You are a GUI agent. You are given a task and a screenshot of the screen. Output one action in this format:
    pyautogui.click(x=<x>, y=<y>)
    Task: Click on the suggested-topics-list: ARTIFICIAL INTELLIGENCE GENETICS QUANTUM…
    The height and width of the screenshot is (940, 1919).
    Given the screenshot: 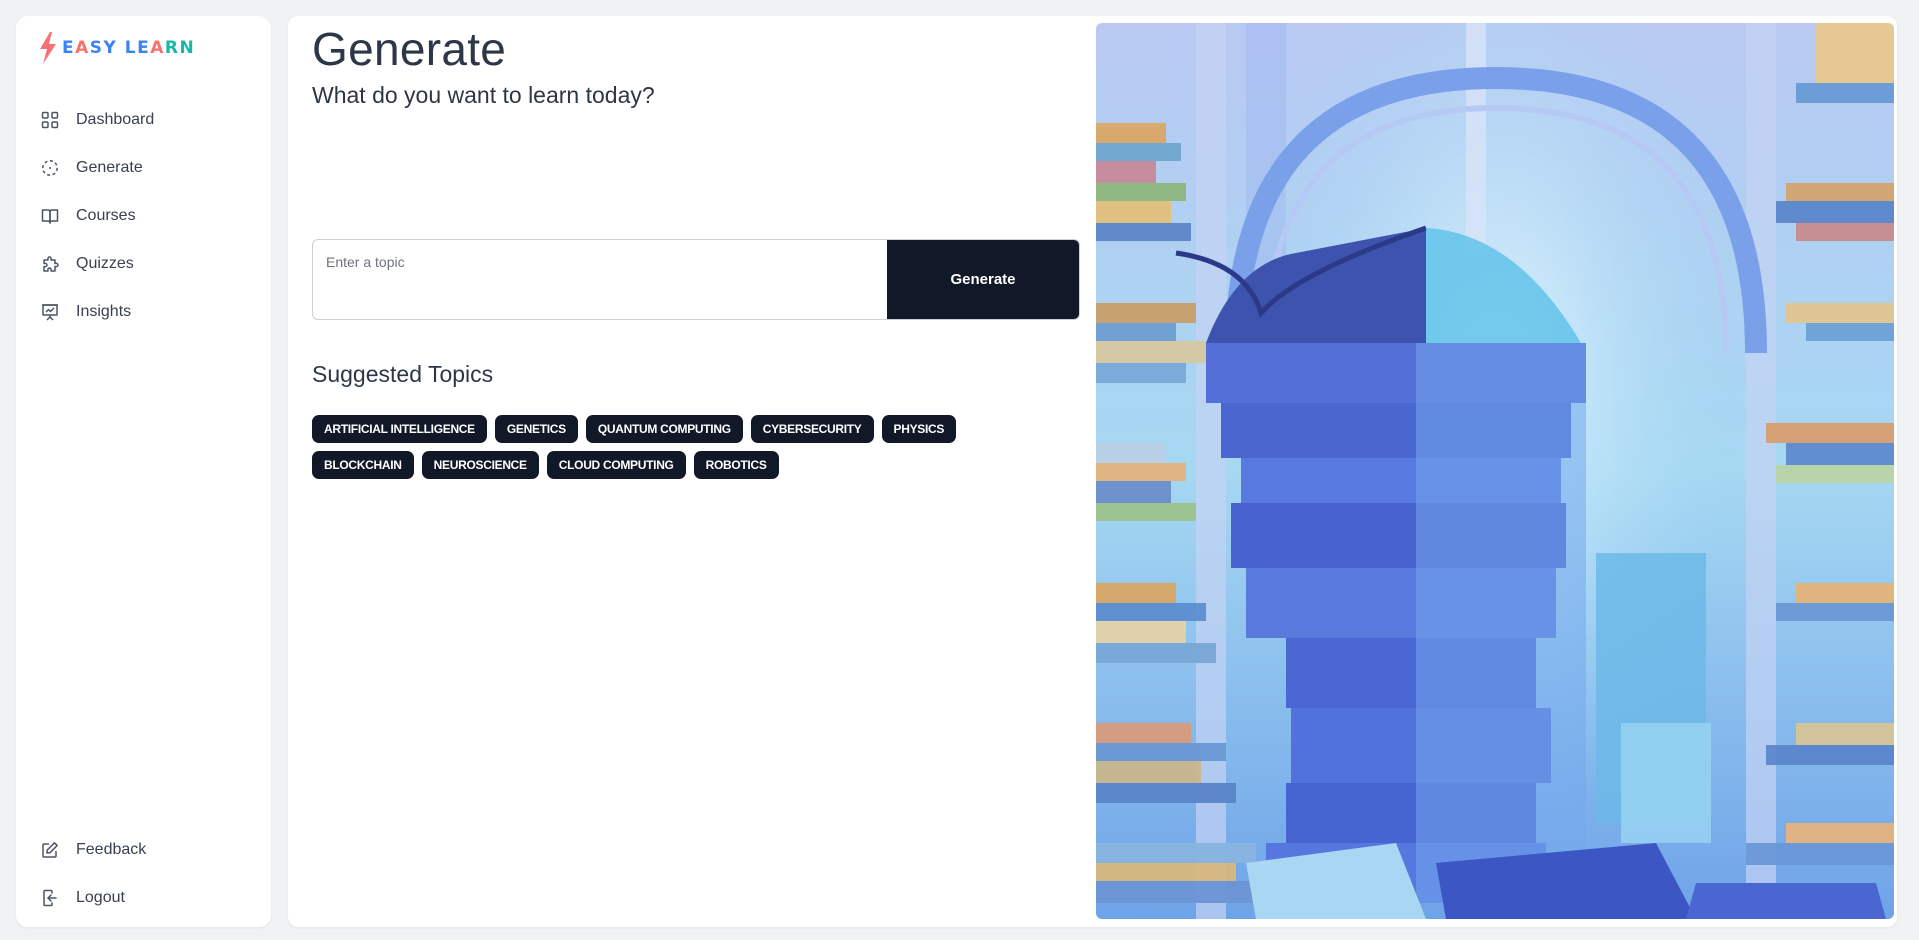 What is the action you would take?
    pyautogui.click(x=682, y=447)
    